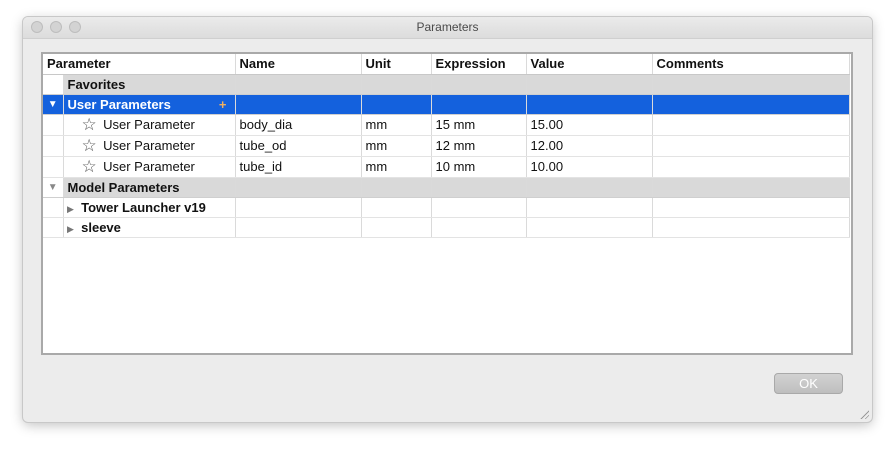  I want to click on table-row: ☆ User Parameter body_dia mm 15 mm 15.00, so click(446, 125).